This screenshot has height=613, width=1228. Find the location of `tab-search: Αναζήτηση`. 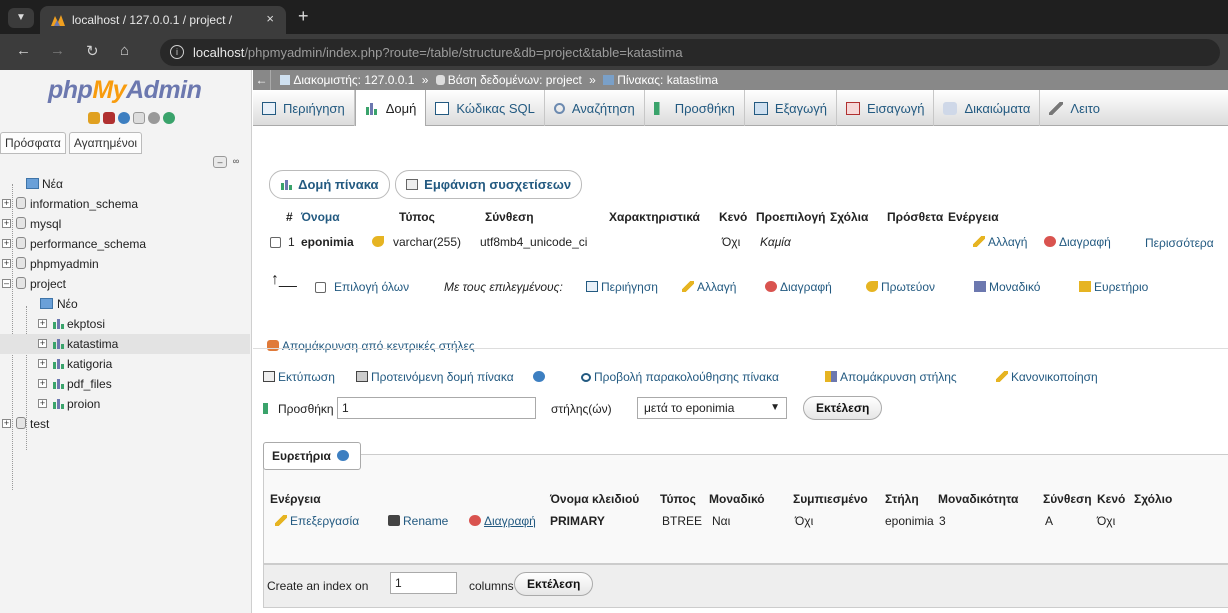

tab-search: Αναζήτηση is located at coordinates (595, 108).